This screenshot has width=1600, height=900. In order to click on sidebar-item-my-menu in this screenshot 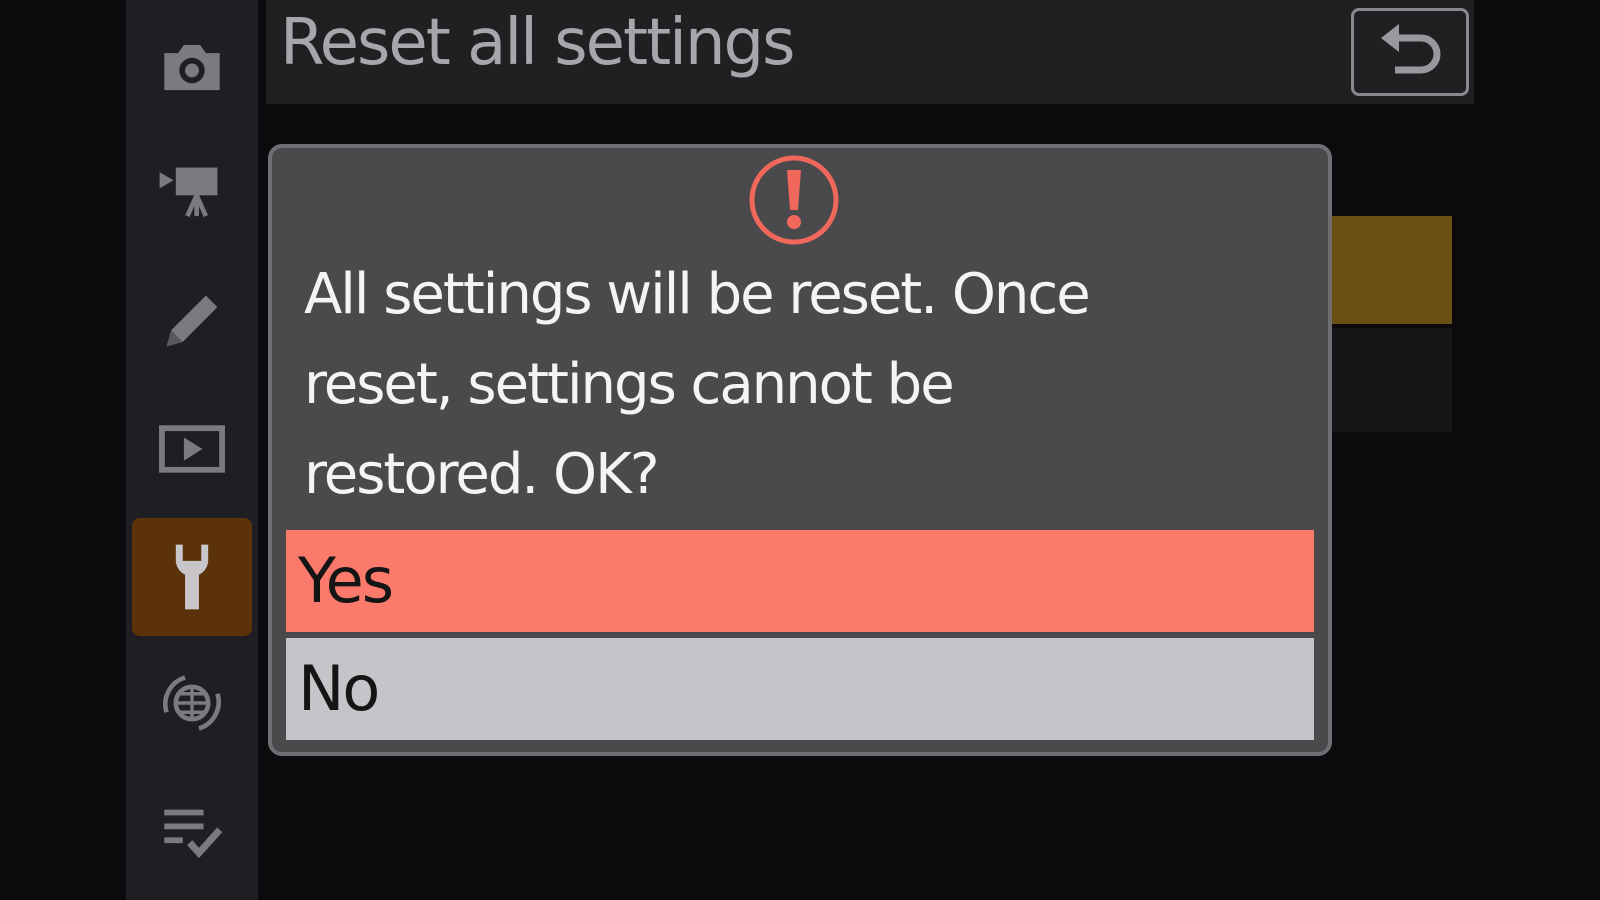, I will do `click(192, 831)`.